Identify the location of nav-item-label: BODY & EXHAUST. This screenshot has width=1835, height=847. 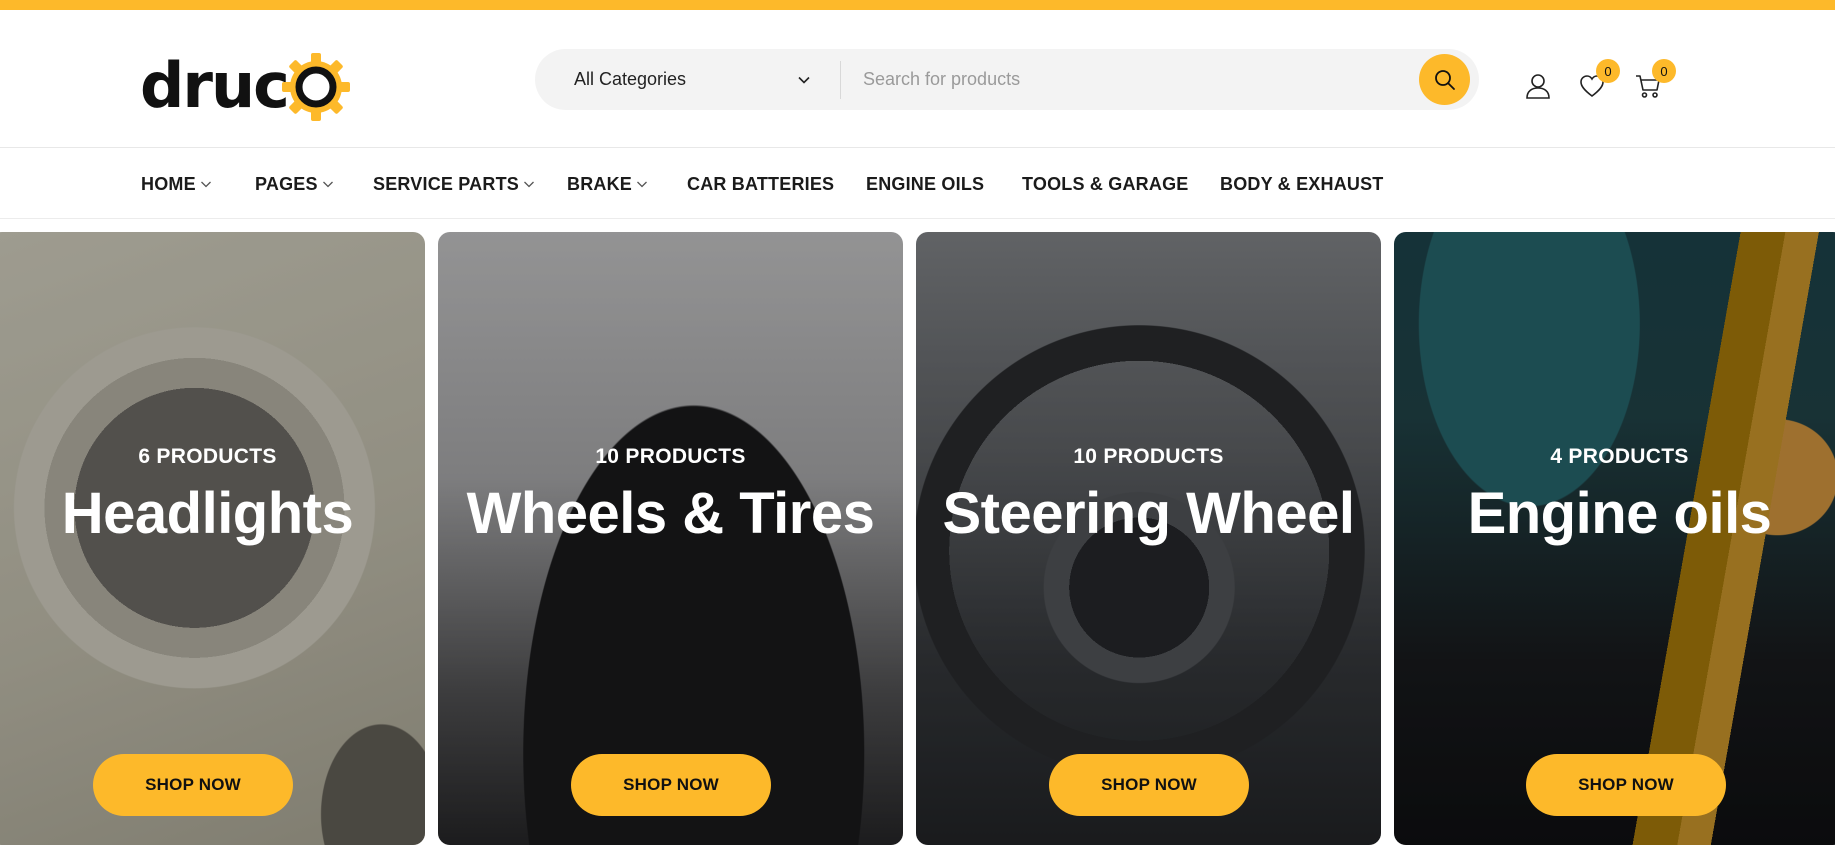
(1302, 184).